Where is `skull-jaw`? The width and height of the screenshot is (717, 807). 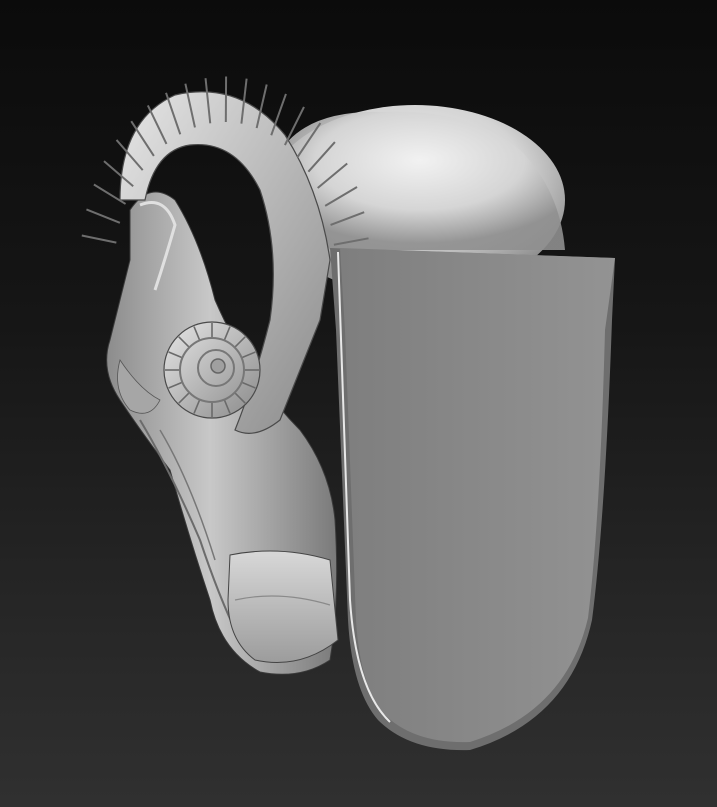 skull-jaw is located at coordinates (283, 606).